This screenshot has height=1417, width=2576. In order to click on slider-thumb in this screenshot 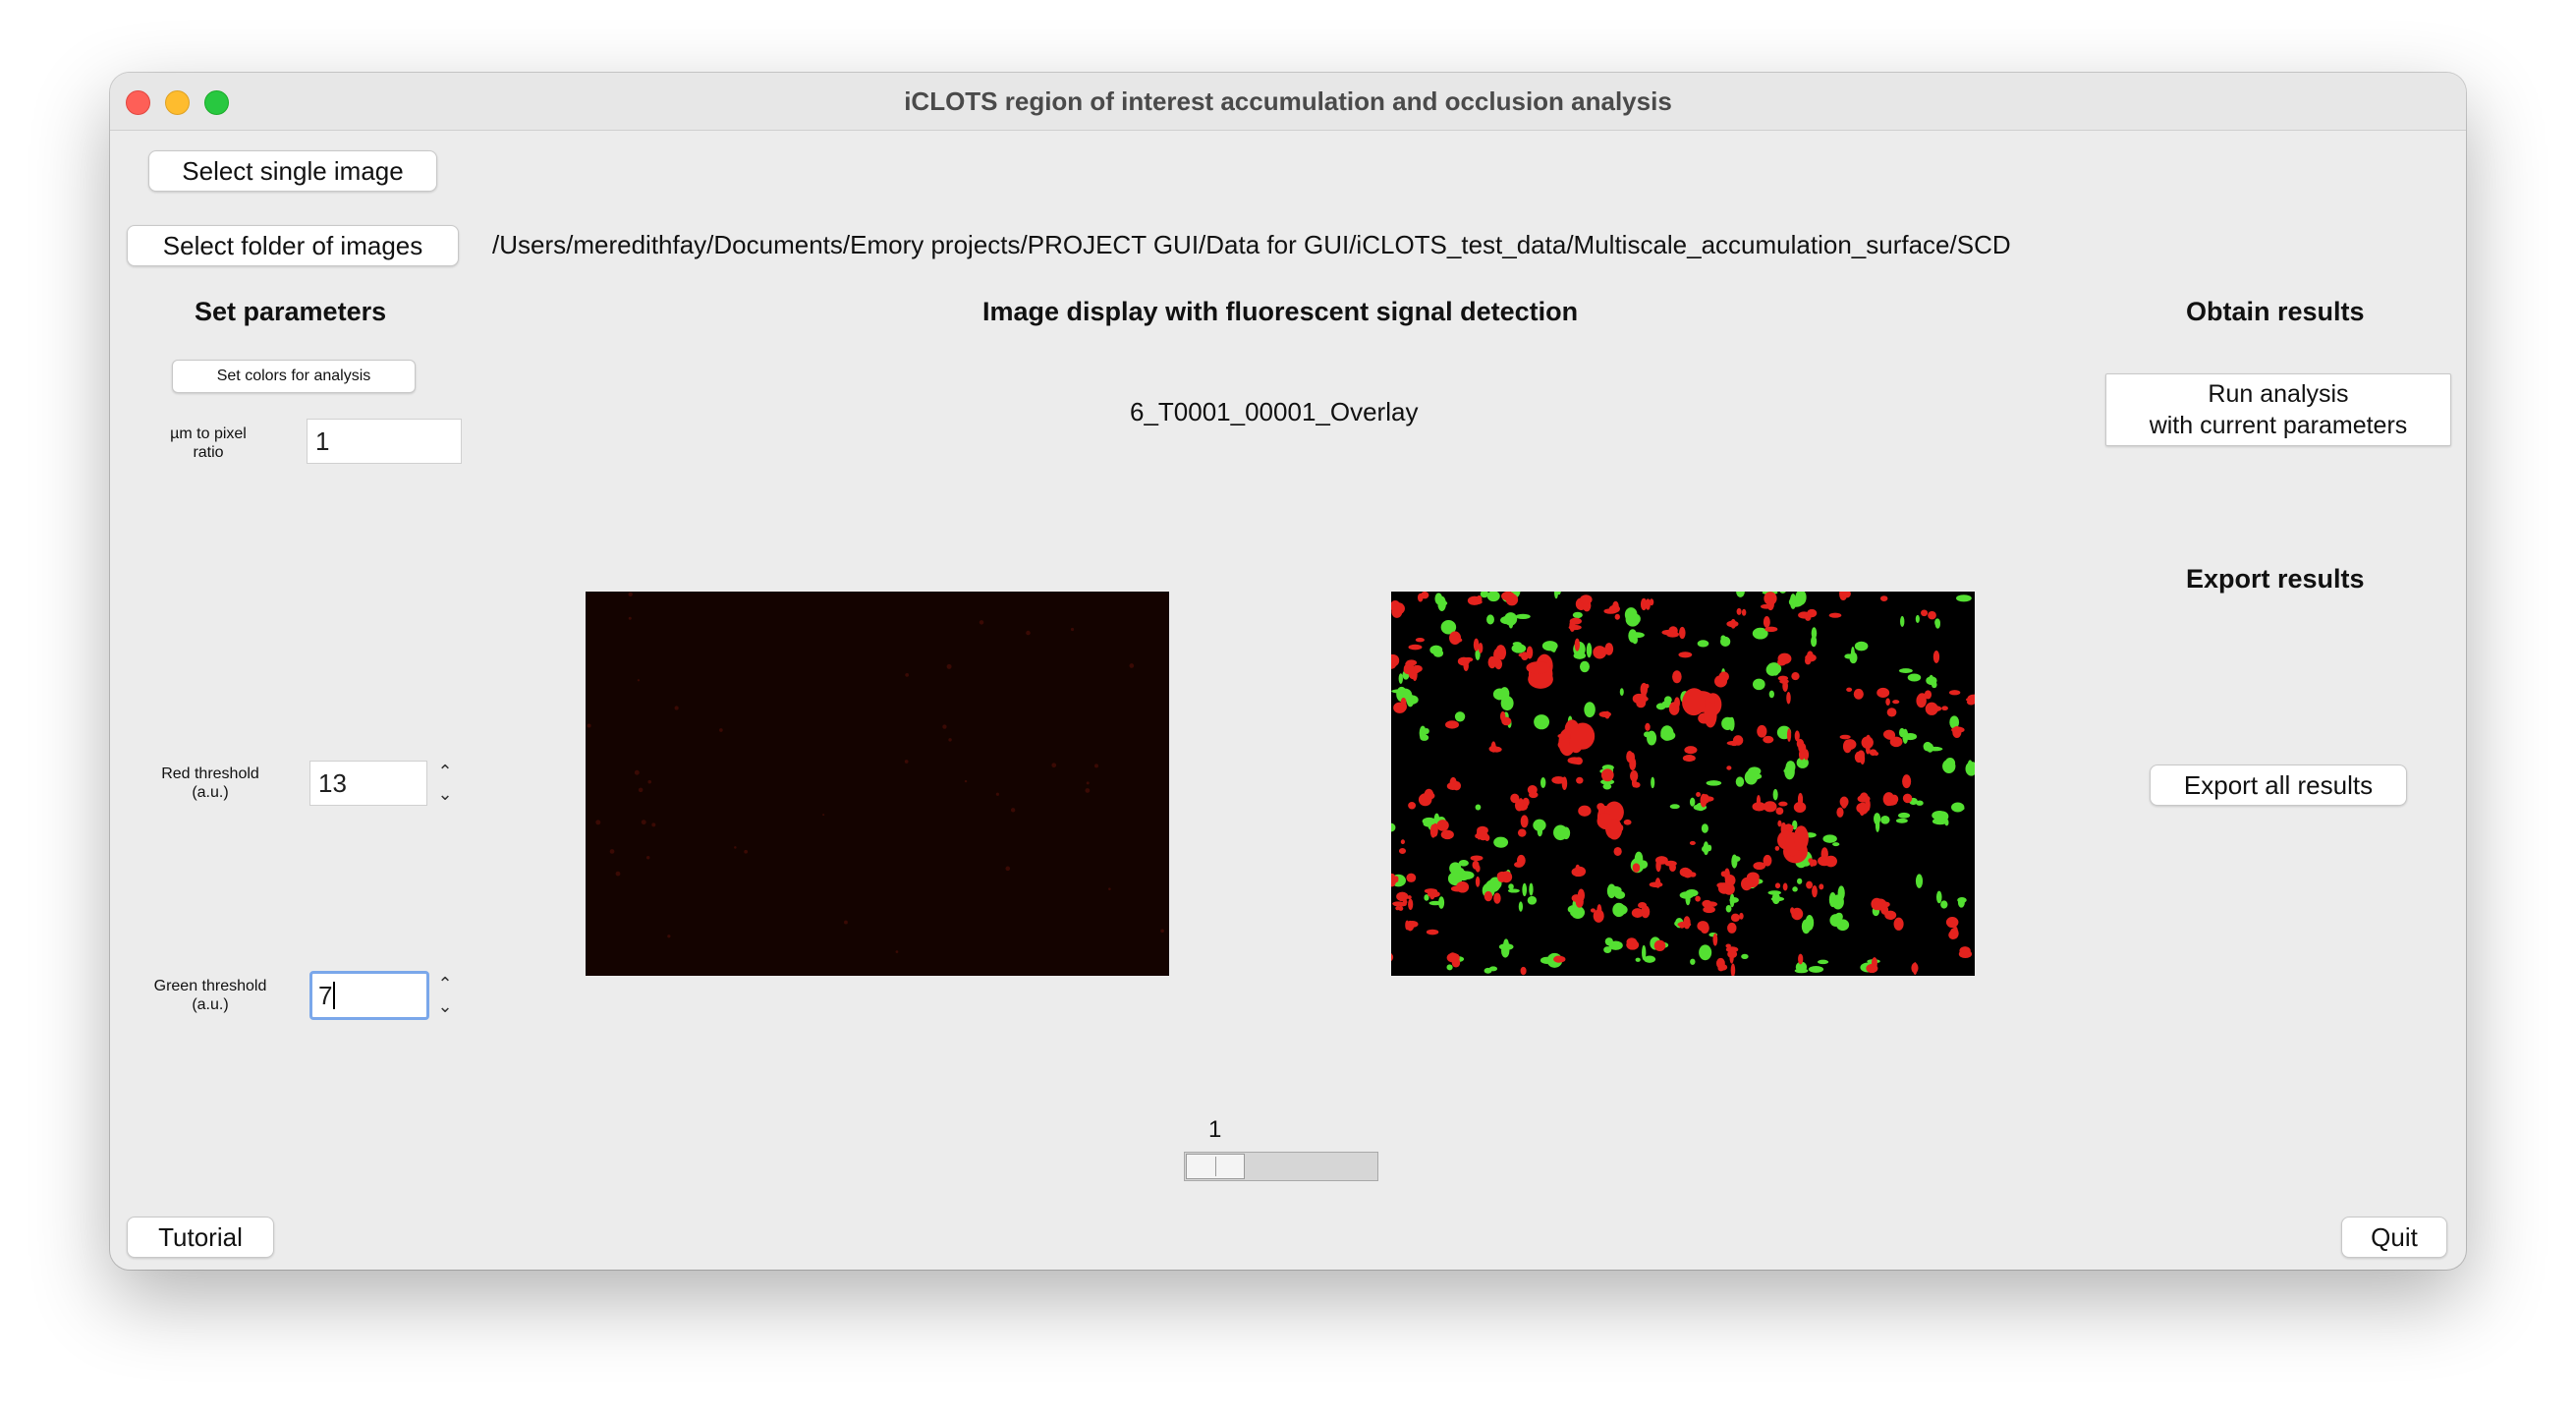, I will do `click(1215, 1166)`.